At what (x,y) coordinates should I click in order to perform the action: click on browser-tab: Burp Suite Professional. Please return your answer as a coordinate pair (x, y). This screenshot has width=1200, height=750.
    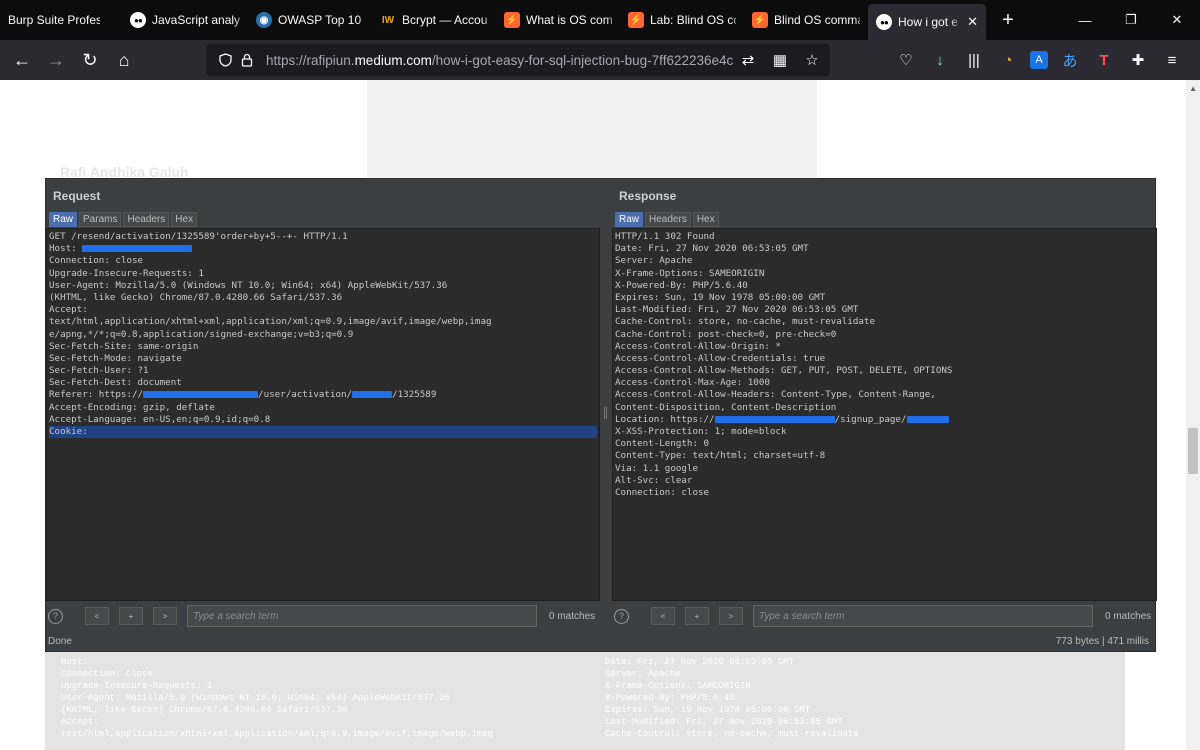
    Looking at the image, I should click on (61, 20).